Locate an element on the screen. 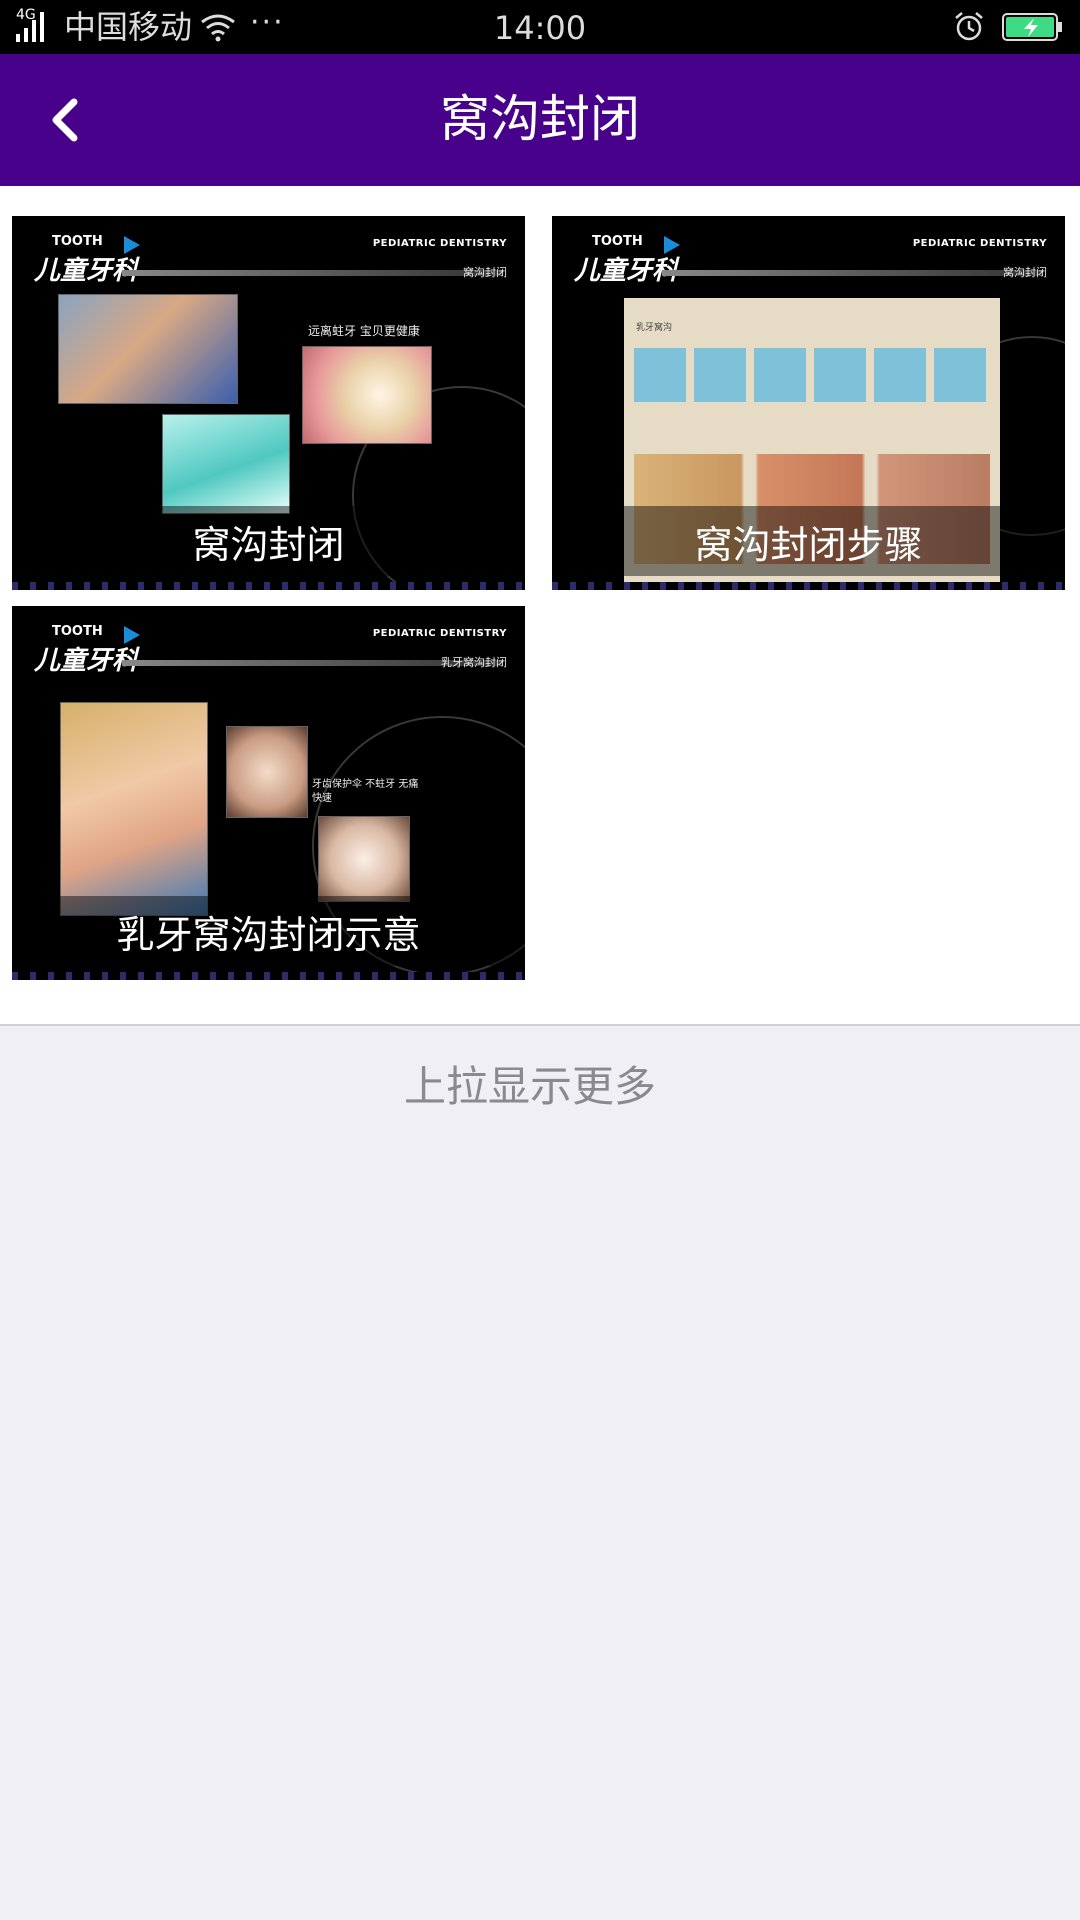 The height and width of the screenshot is (1920, 1080). title-bar: 窝沟封闭 is located at coordinates (540, 120).